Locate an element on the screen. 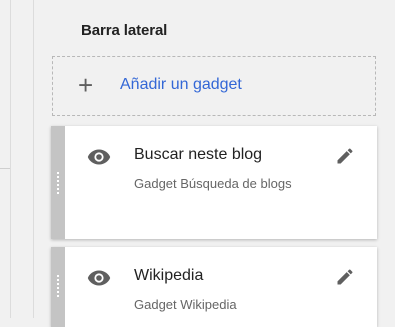  gadget-title: Wikipedia is located at coordinates (169, 275).